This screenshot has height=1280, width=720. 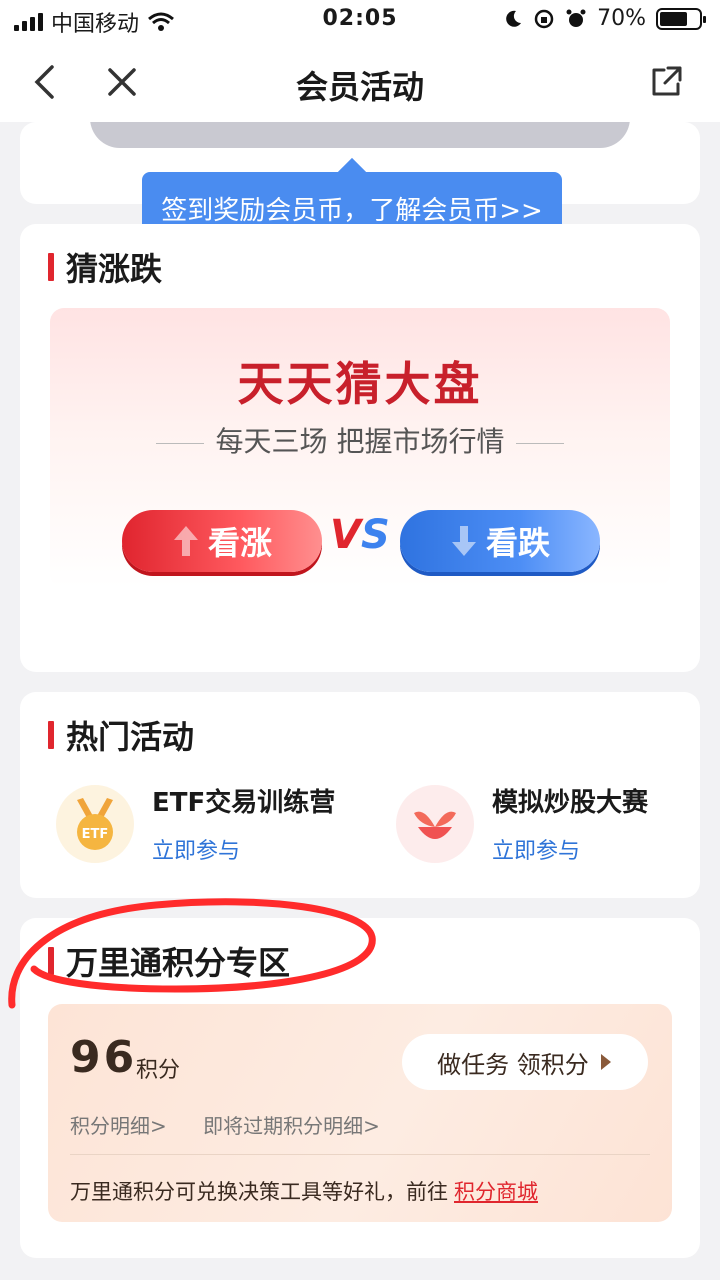 I want to click on guess-down-button: 看跌, so click(x=500, y=541).